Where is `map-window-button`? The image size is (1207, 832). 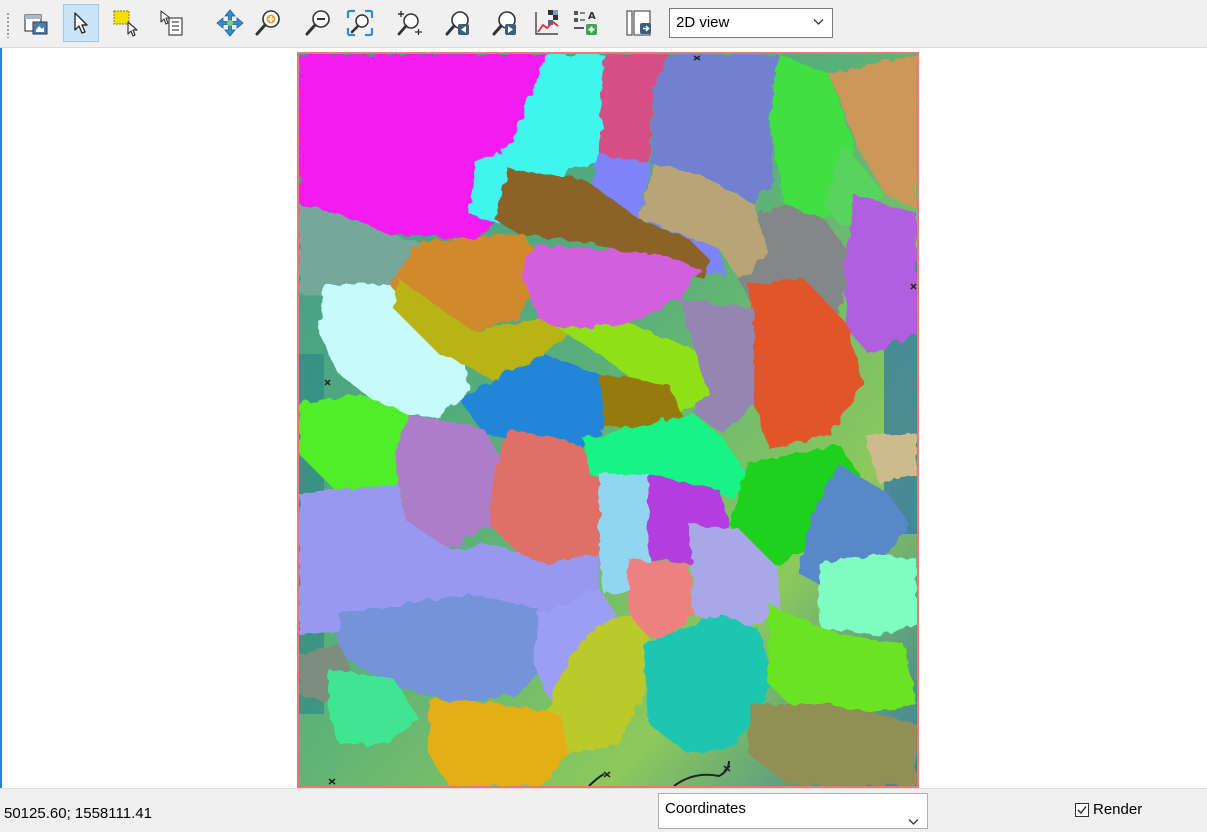 map-window-button is located at coordinates (36, 23).